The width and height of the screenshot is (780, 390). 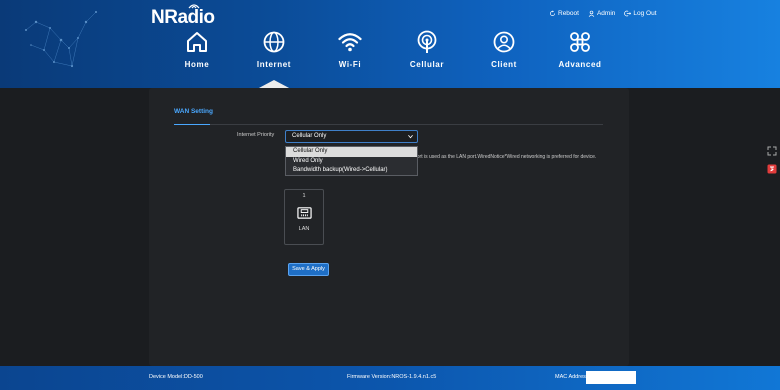 What do you see at coordinates (274, 42) in the screenshot?
I see `globe-icon` at bounding box center [274, 42].